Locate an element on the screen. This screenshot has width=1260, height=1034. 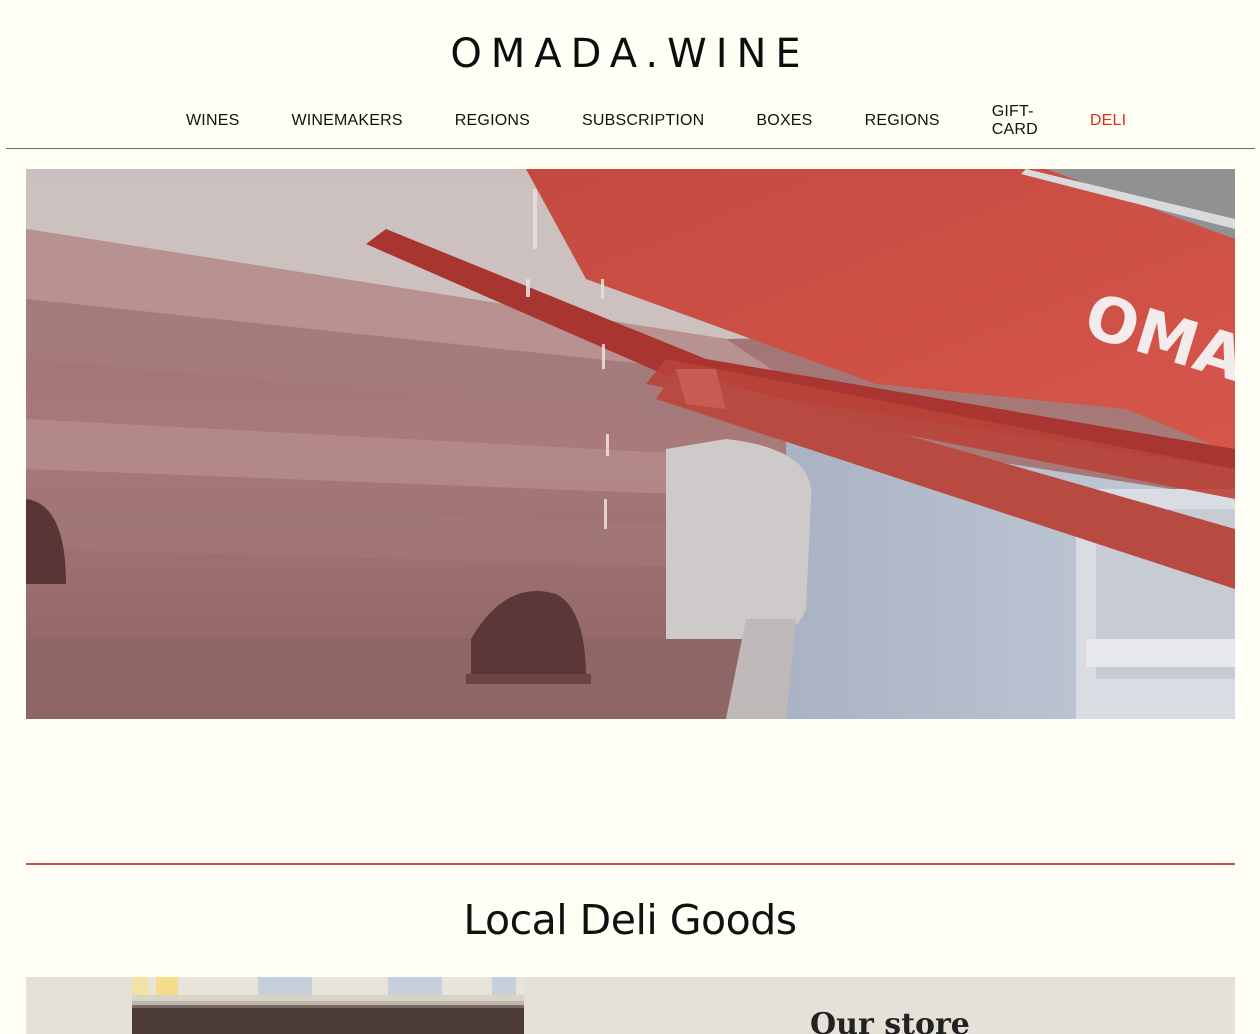
nav-item-gift-card: GIFT-CARD is located at coordinates (1015, 121).